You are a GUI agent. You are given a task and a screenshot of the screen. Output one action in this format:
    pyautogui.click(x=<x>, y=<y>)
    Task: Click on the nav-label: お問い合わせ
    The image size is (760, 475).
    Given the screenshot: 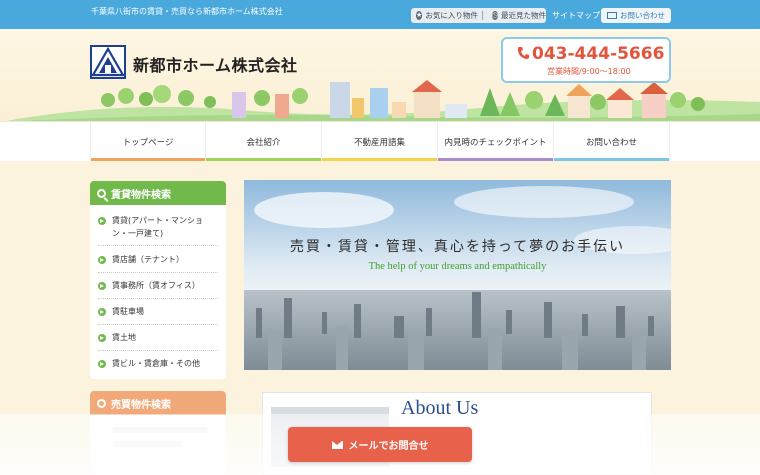 What is the action you would take?
    pyautogui.click(x=611, y=142)
    